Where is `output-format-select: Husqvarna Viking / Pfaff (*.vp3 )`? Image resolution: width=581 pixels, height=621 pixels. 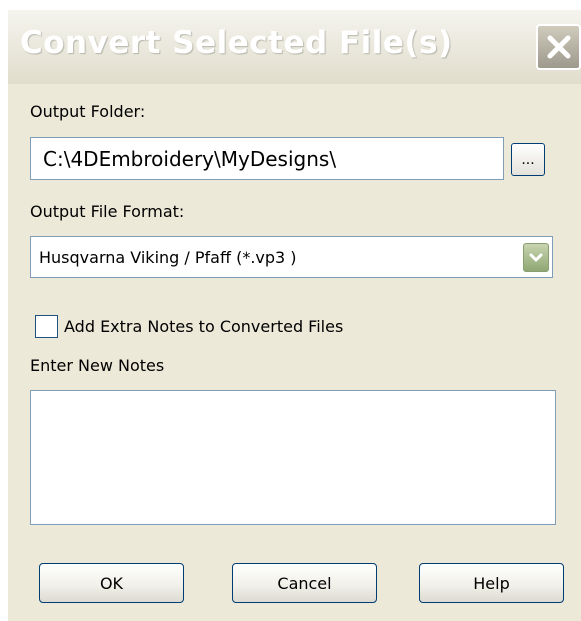 output-format-select: Husqvarna Viking / Pfaff (*.vp3 ) is located at coordinates (291, 257).